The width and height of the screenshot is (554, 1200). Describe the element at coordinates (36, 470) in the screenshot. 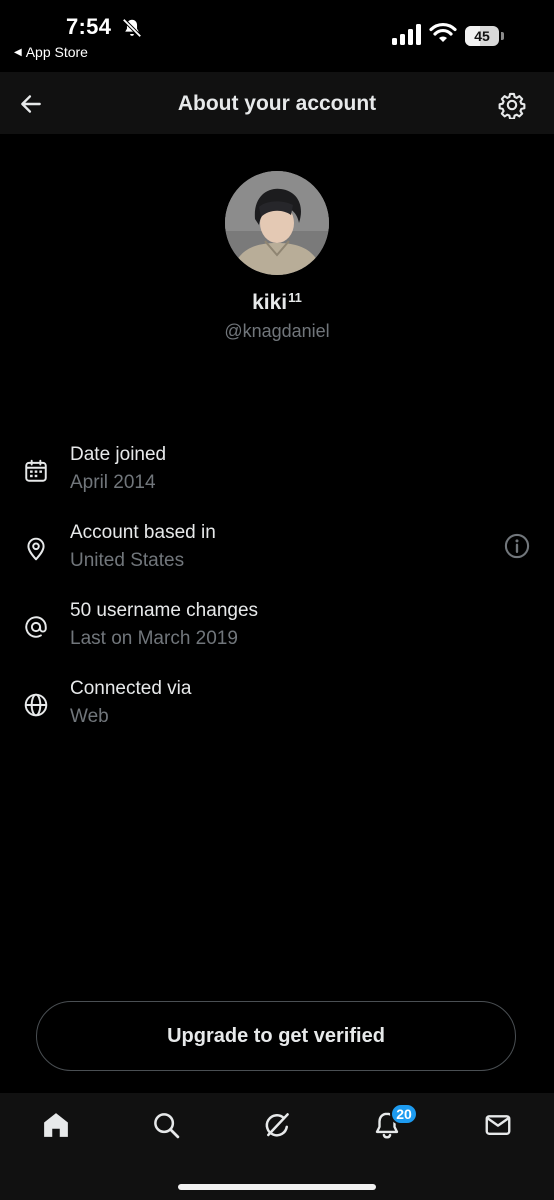

I see `calendar-icon` at that location.